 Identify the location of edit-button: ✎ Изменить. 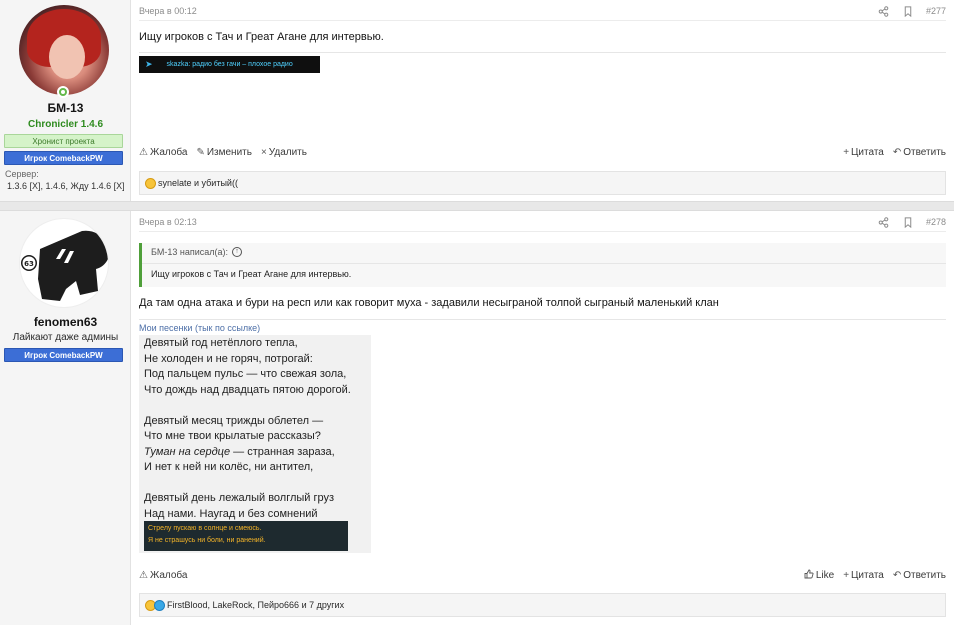
(224, 152).